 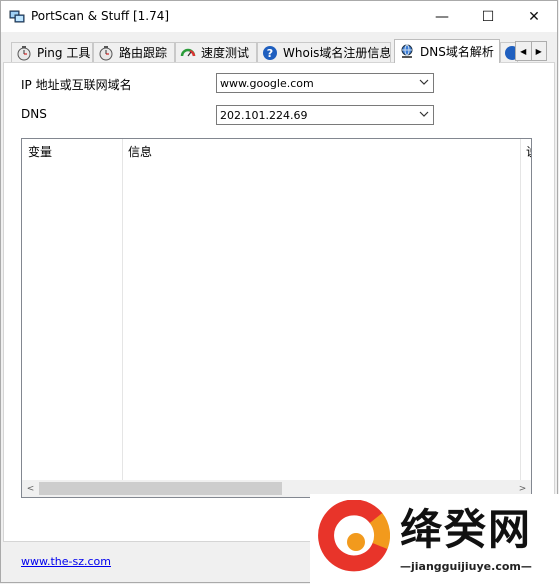 I want to click on tab-label: 路由跟踪, so click(x=143, y=53).